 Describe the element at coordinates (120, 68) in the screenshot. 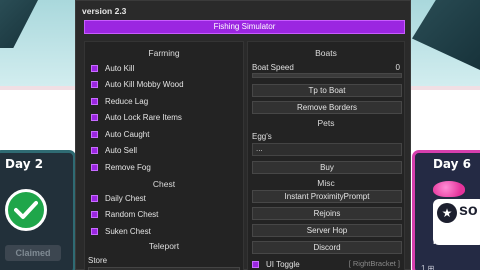

I see `toggle-label: Auto Kill` at that location.